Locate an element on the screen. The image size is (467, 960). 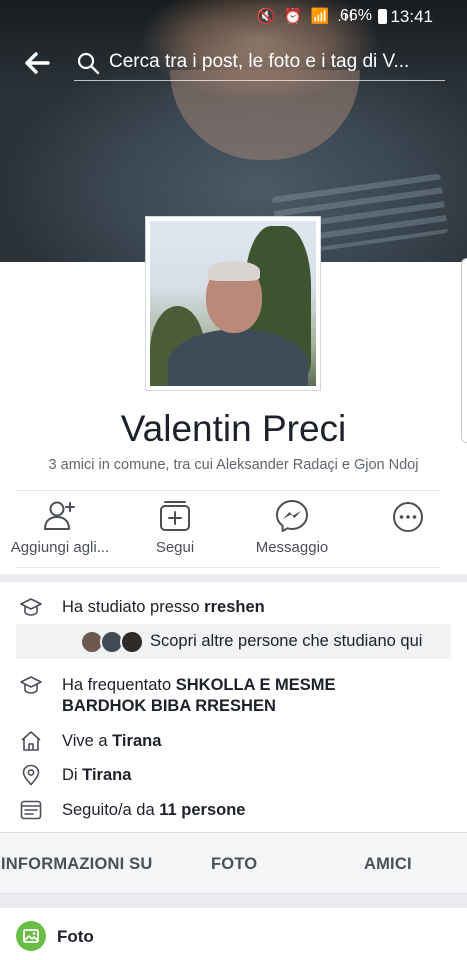
more-options-button is located at coordinates (408, 529).